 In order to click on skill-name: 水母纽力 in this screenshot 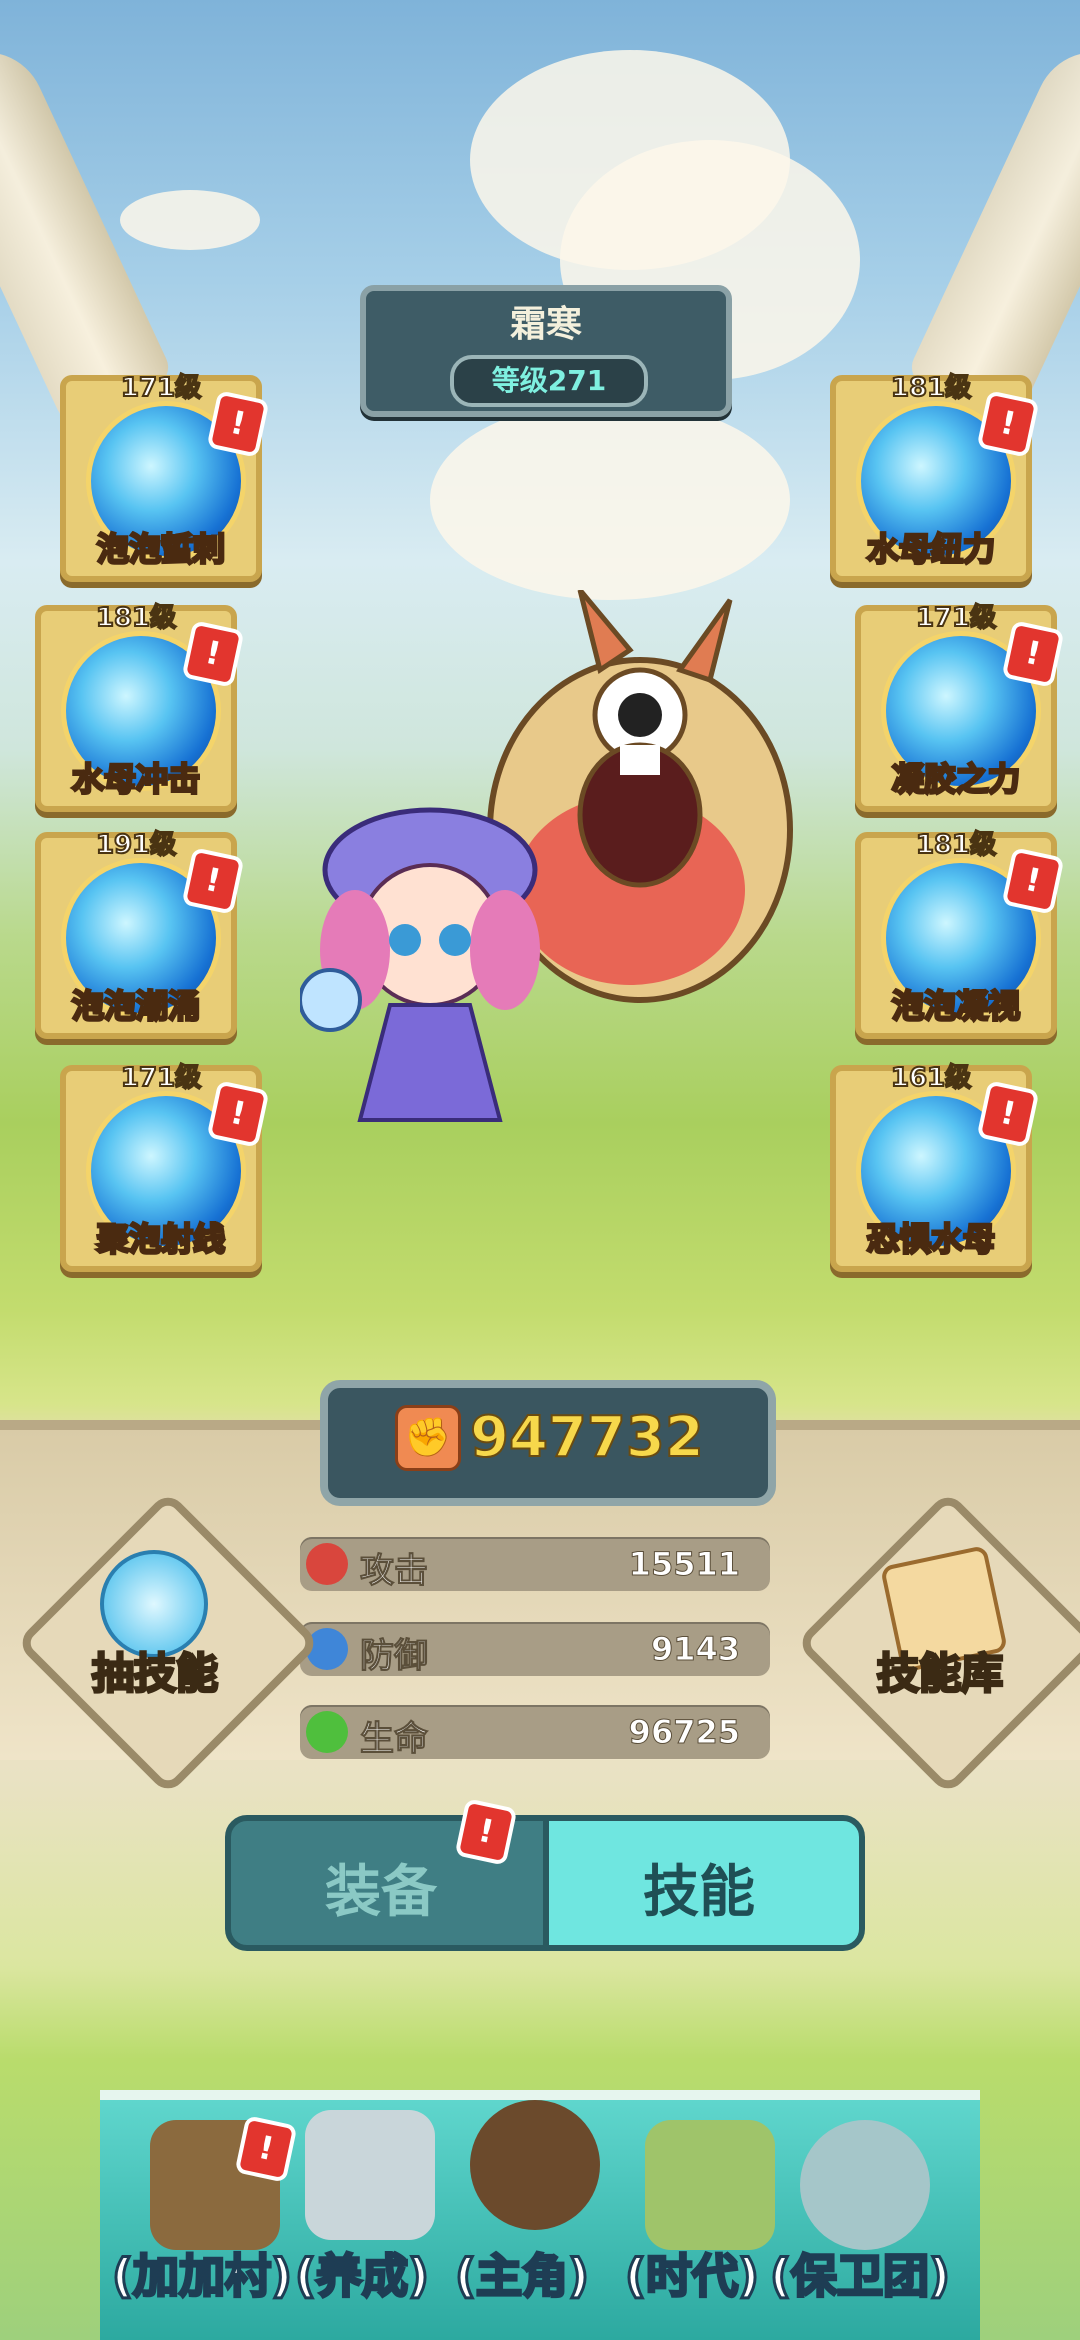, I will do `click(930, 549)`.